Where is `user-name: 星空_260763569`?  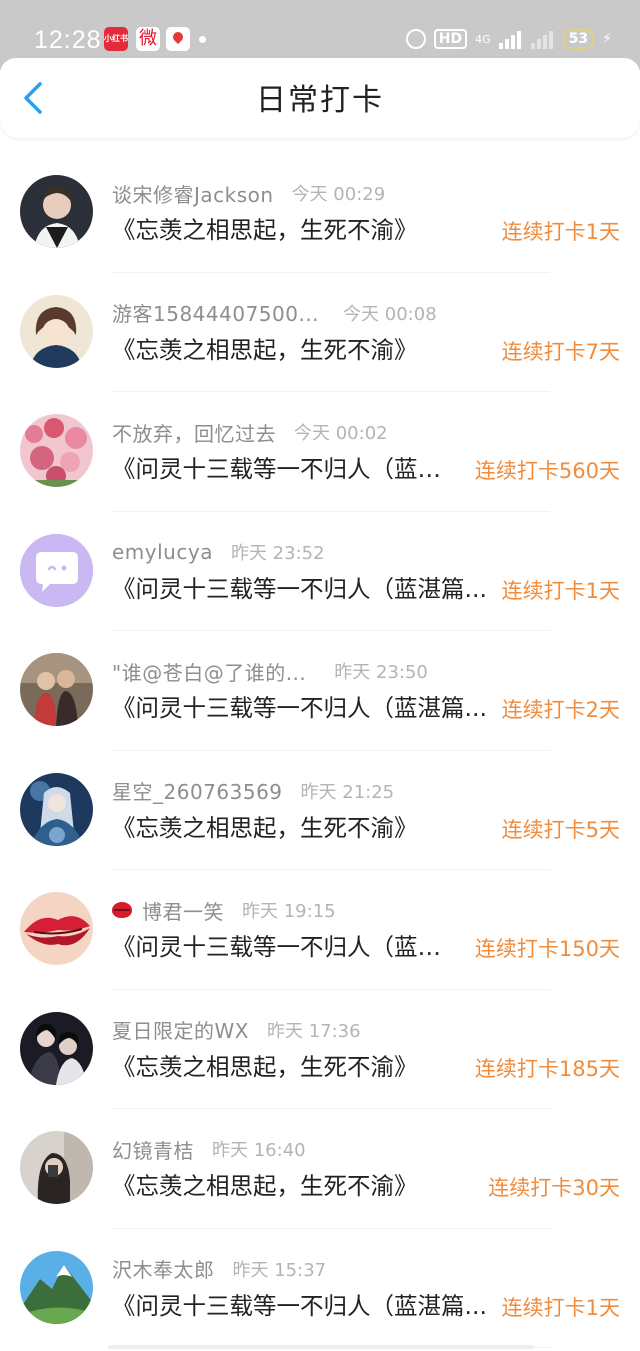
user-name: 星空_260763569 is located at coordinates (197, 790).